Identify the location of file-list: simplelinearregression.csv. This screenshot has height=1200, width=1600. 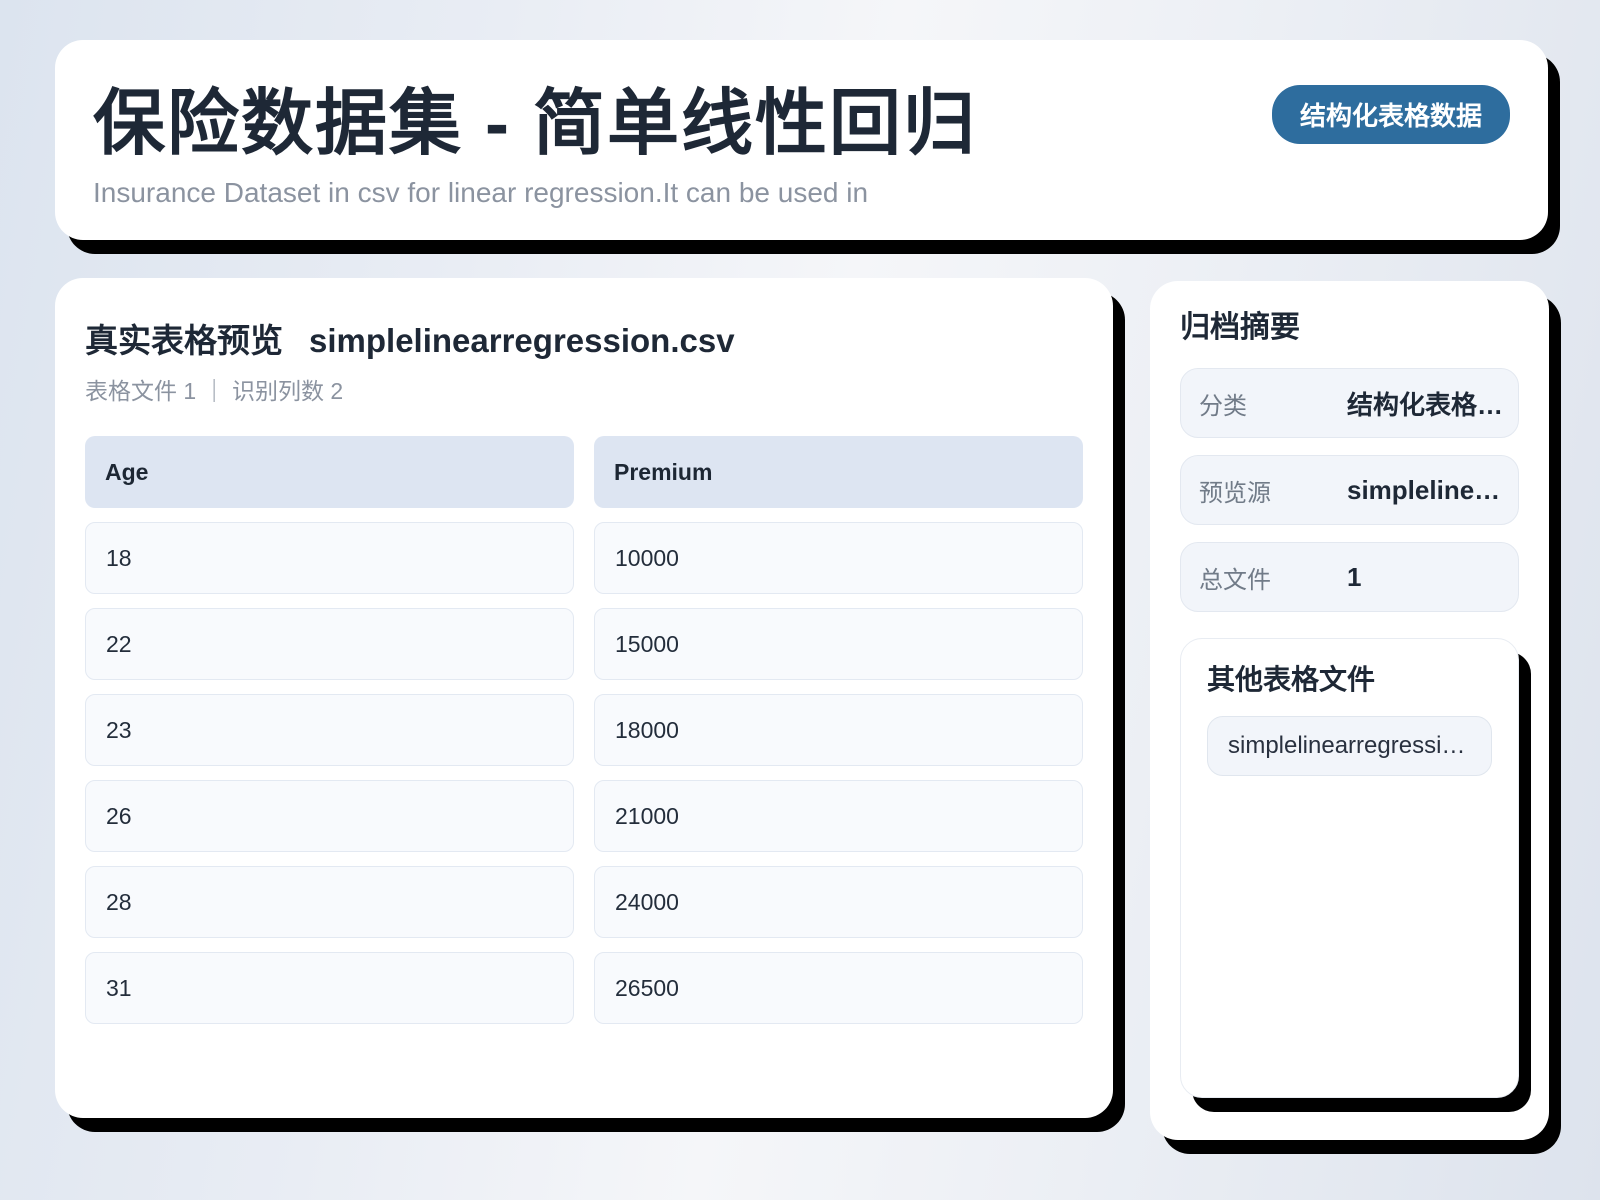
(1349, 745).